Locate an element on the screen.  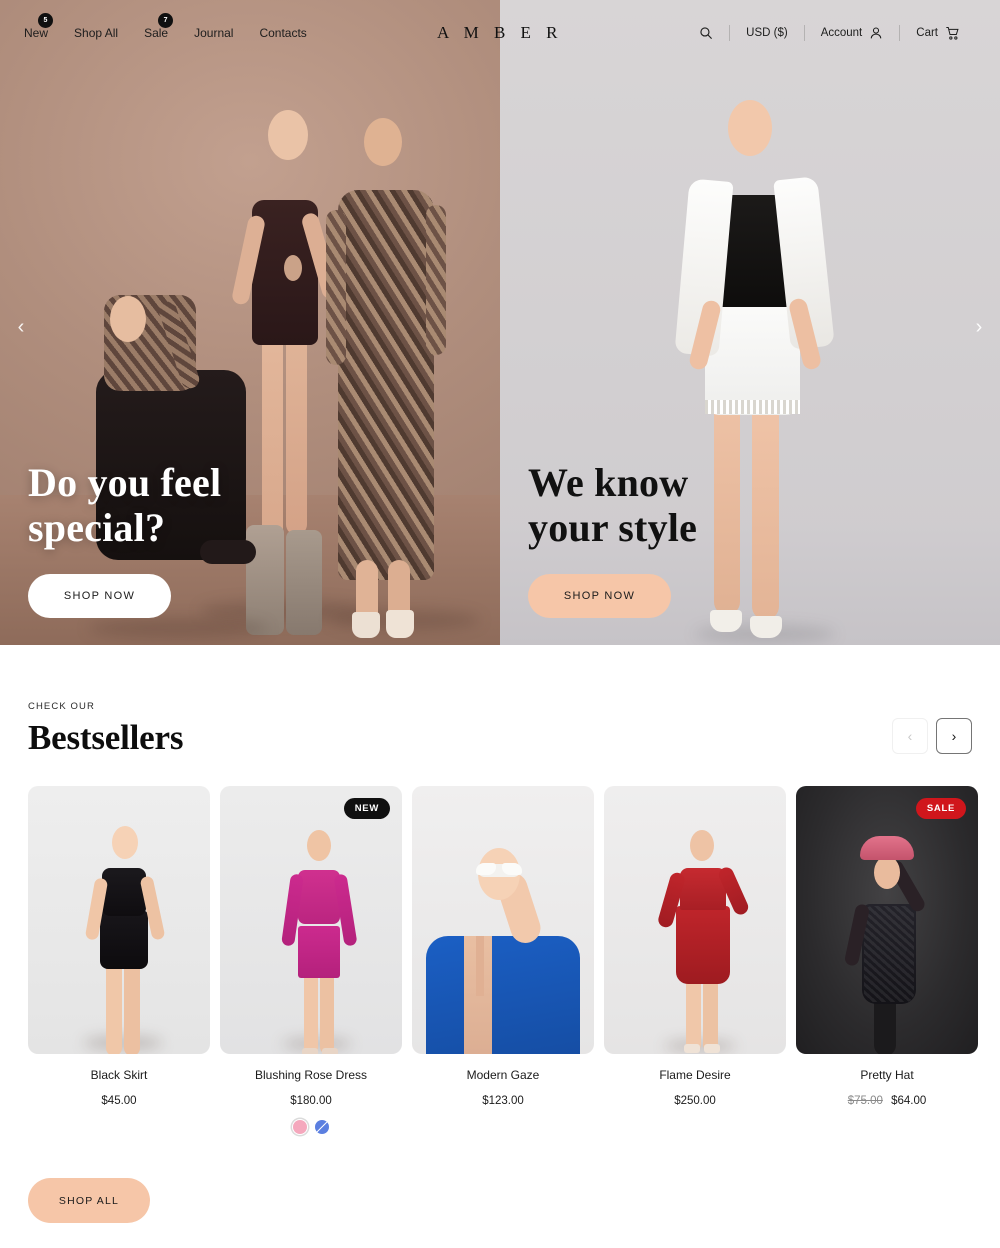
product-title: Flame Desire is located at coordinates (695, 1075).